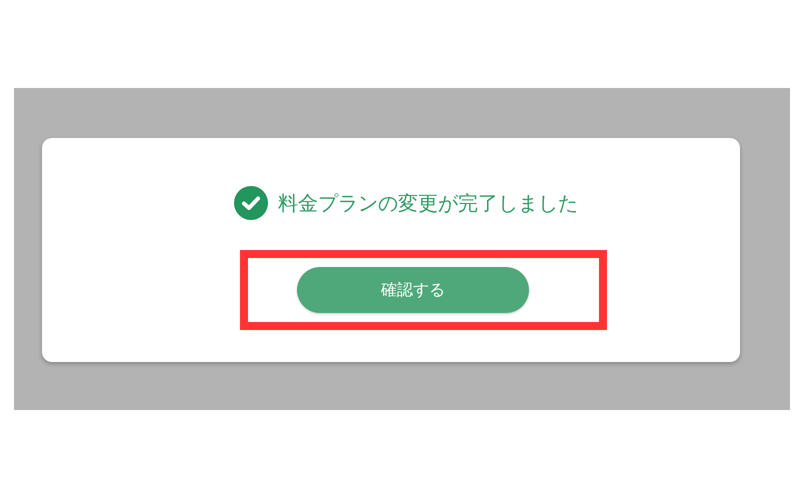 This screenshot has height=500, width=800. What do you see at coordinates (413, 290) in the screenshot?
I see `confirm-button: 確認する` at bounding box center [413, 290].